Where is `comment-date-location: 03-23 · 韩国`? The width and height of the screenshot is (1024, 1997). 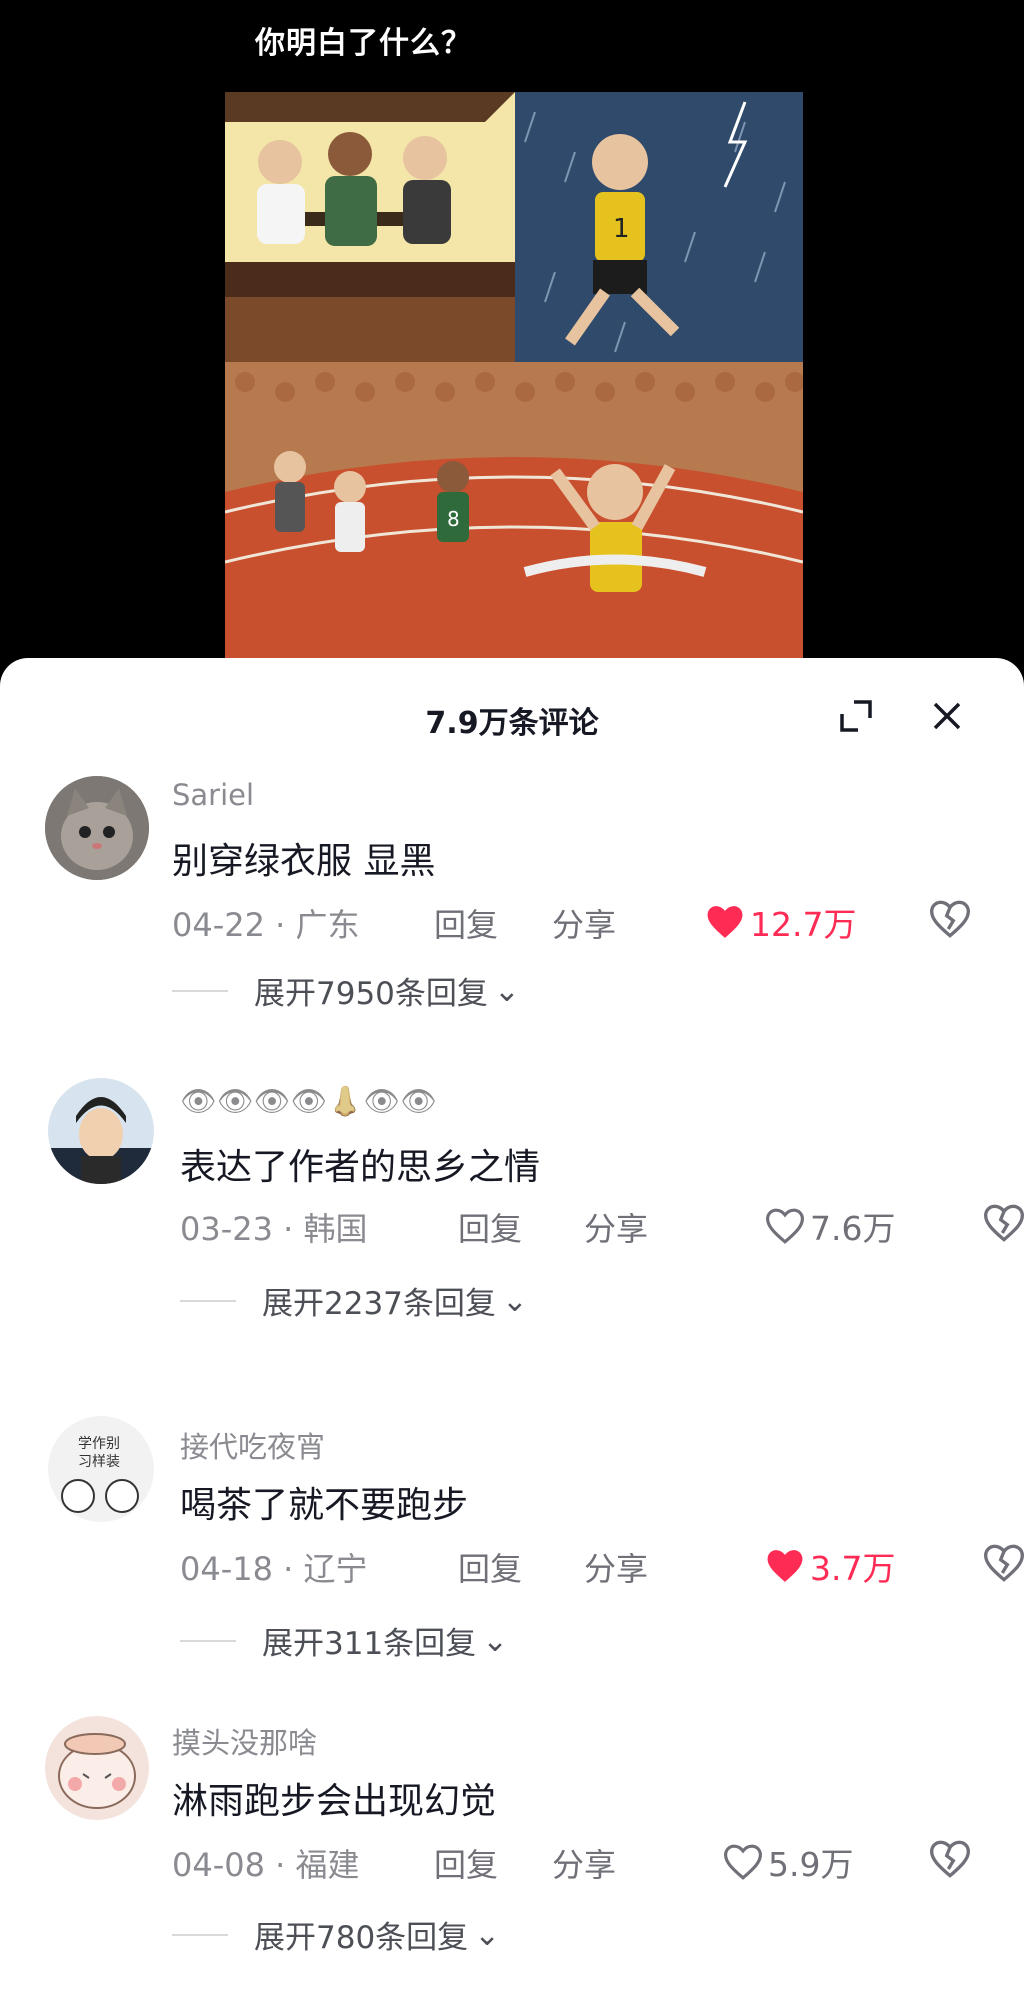
comment-date-location: 03-23 · 韩国 is located at coordinates (274, 1229).